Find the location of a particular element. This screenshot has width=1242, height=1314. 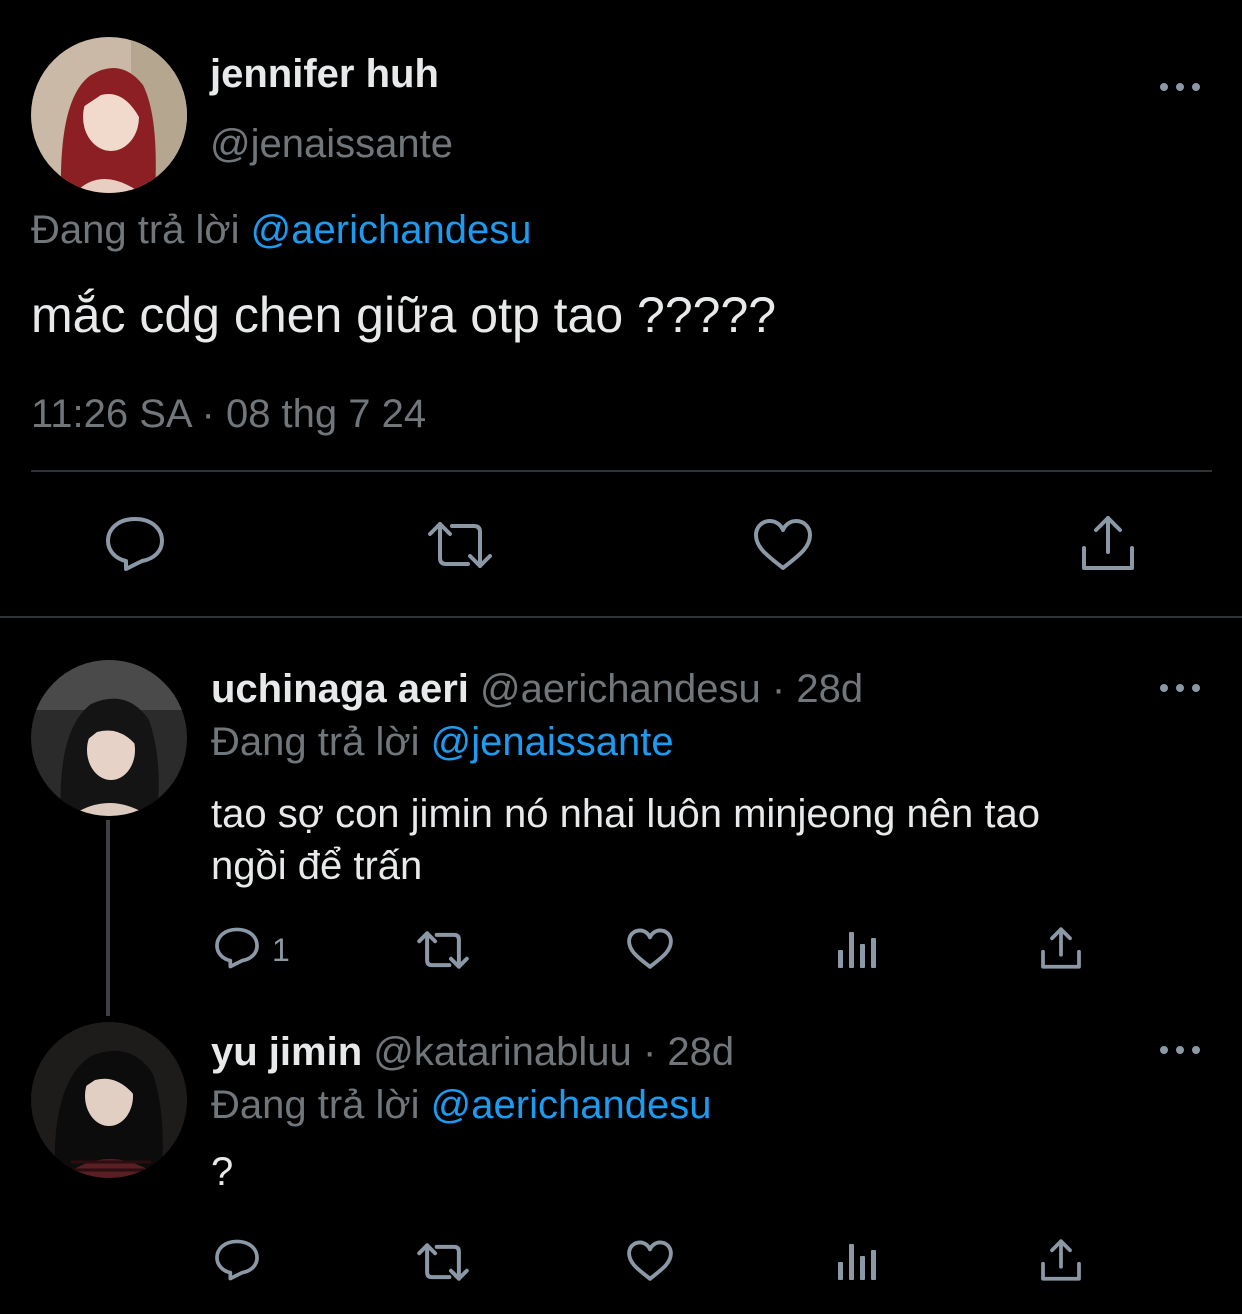

user-handle: @aerichandesu is located at coordinates (620, 689).